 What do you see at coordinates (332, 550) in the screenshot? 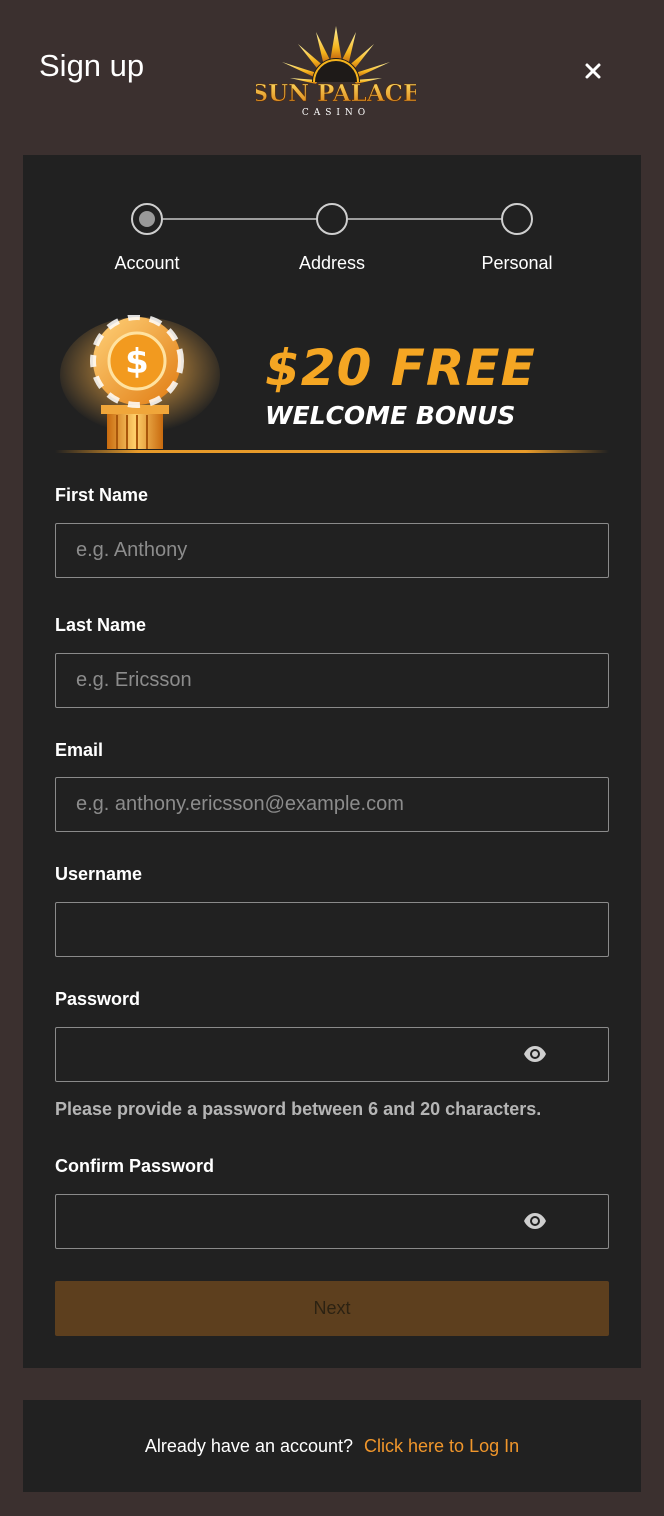
I see `first-name-input` at bounding box center [332, 550].